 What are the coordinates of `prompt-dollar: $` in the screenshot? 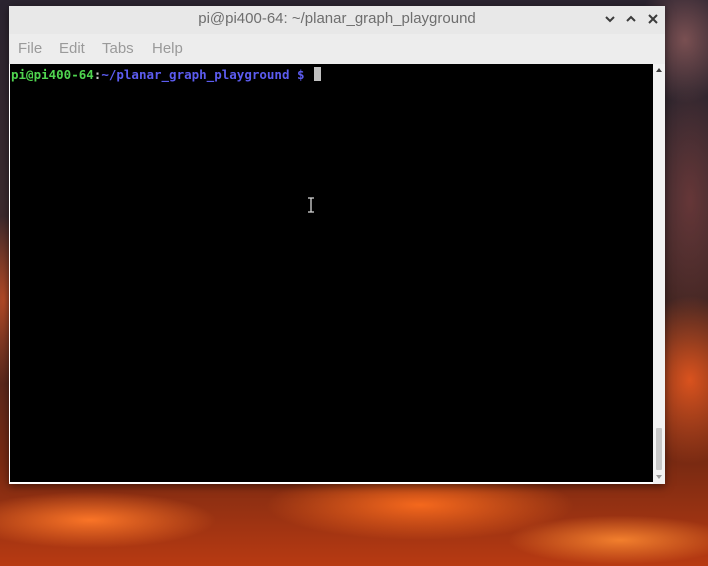 It's located at (301, 74).